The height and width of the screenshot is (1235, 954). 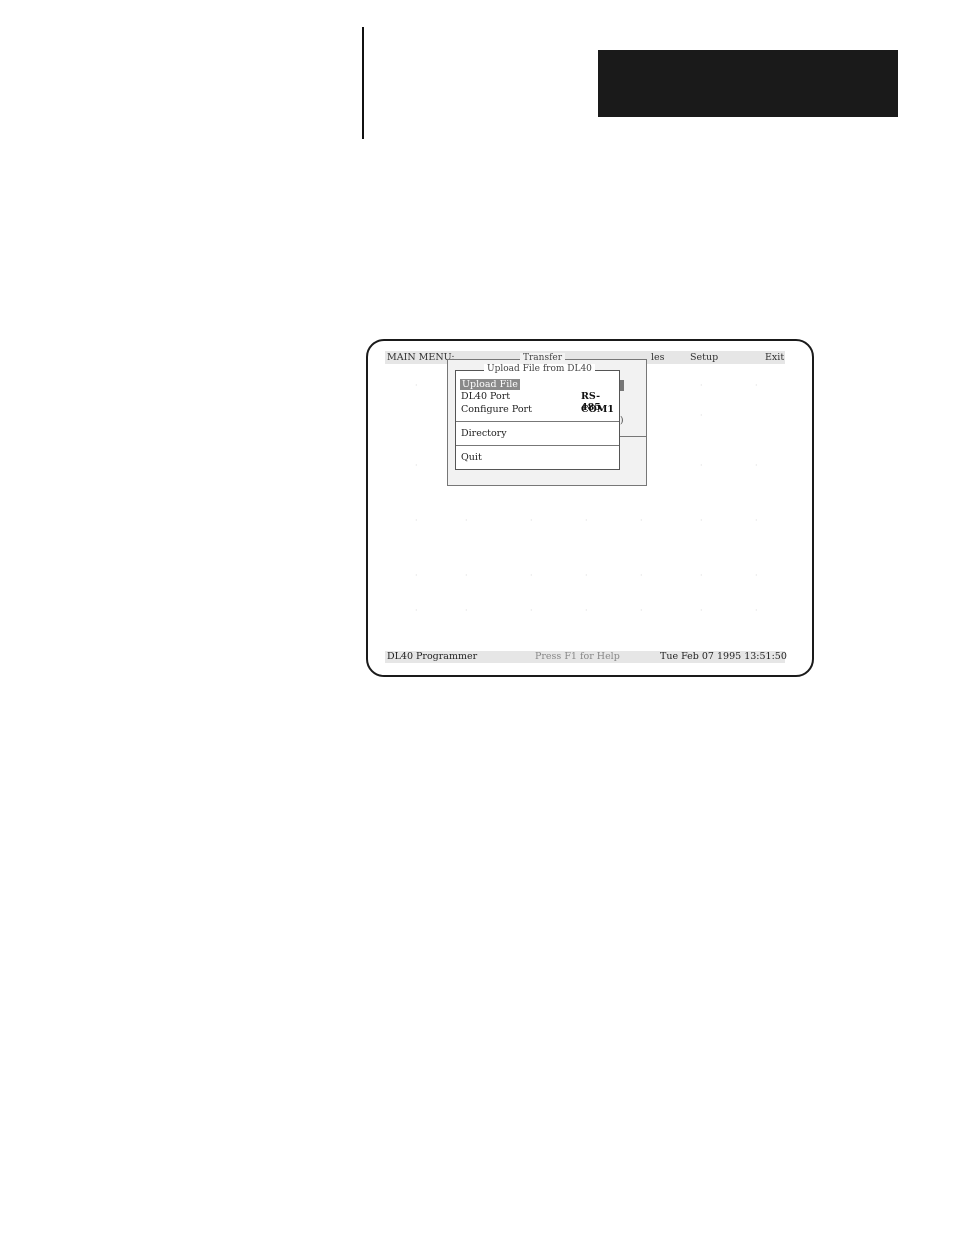 What do you see at coordinates (723, 656) in the screenshot?
I see `status-datetime: Tue Feb 07 1995 13:51:50` at bounding box center [723, 656].